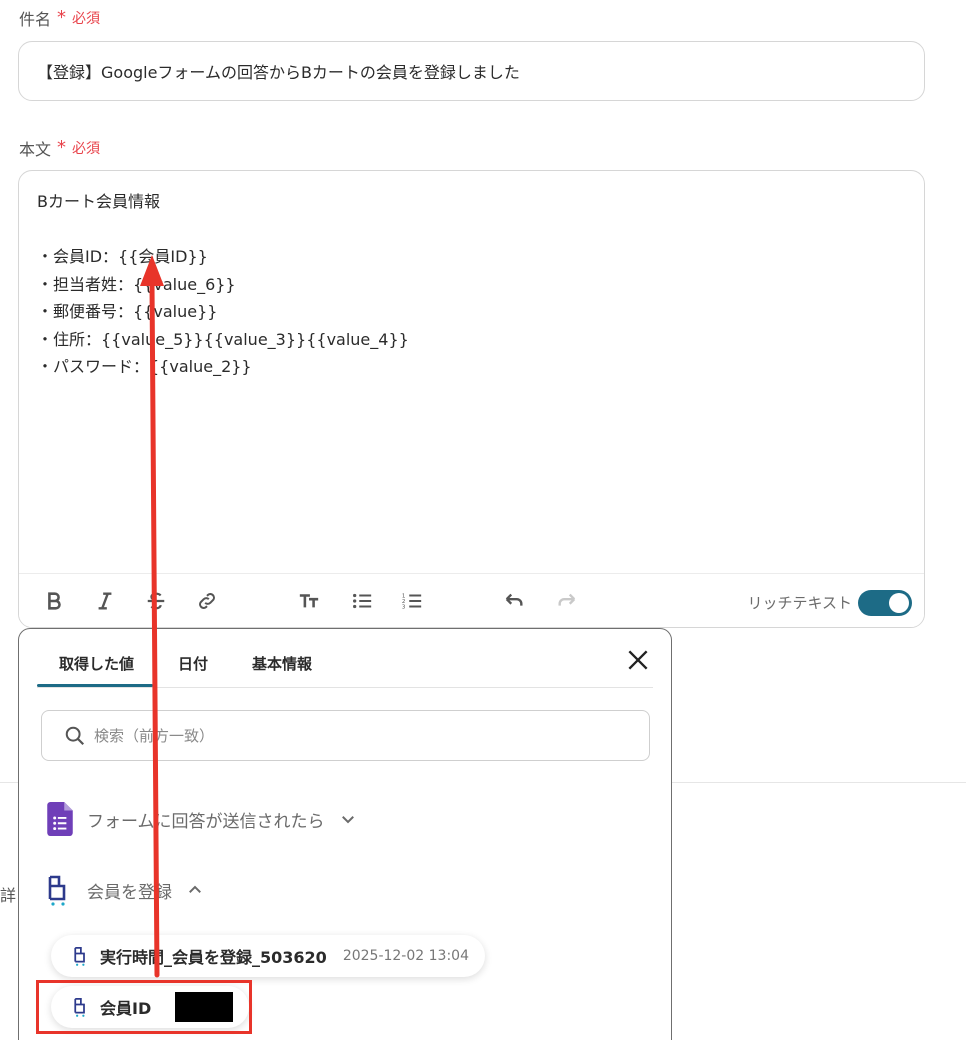 The width and height of the screenshot is (966, 1040). I want to click on bullet-list-icon, so click(362, 601).